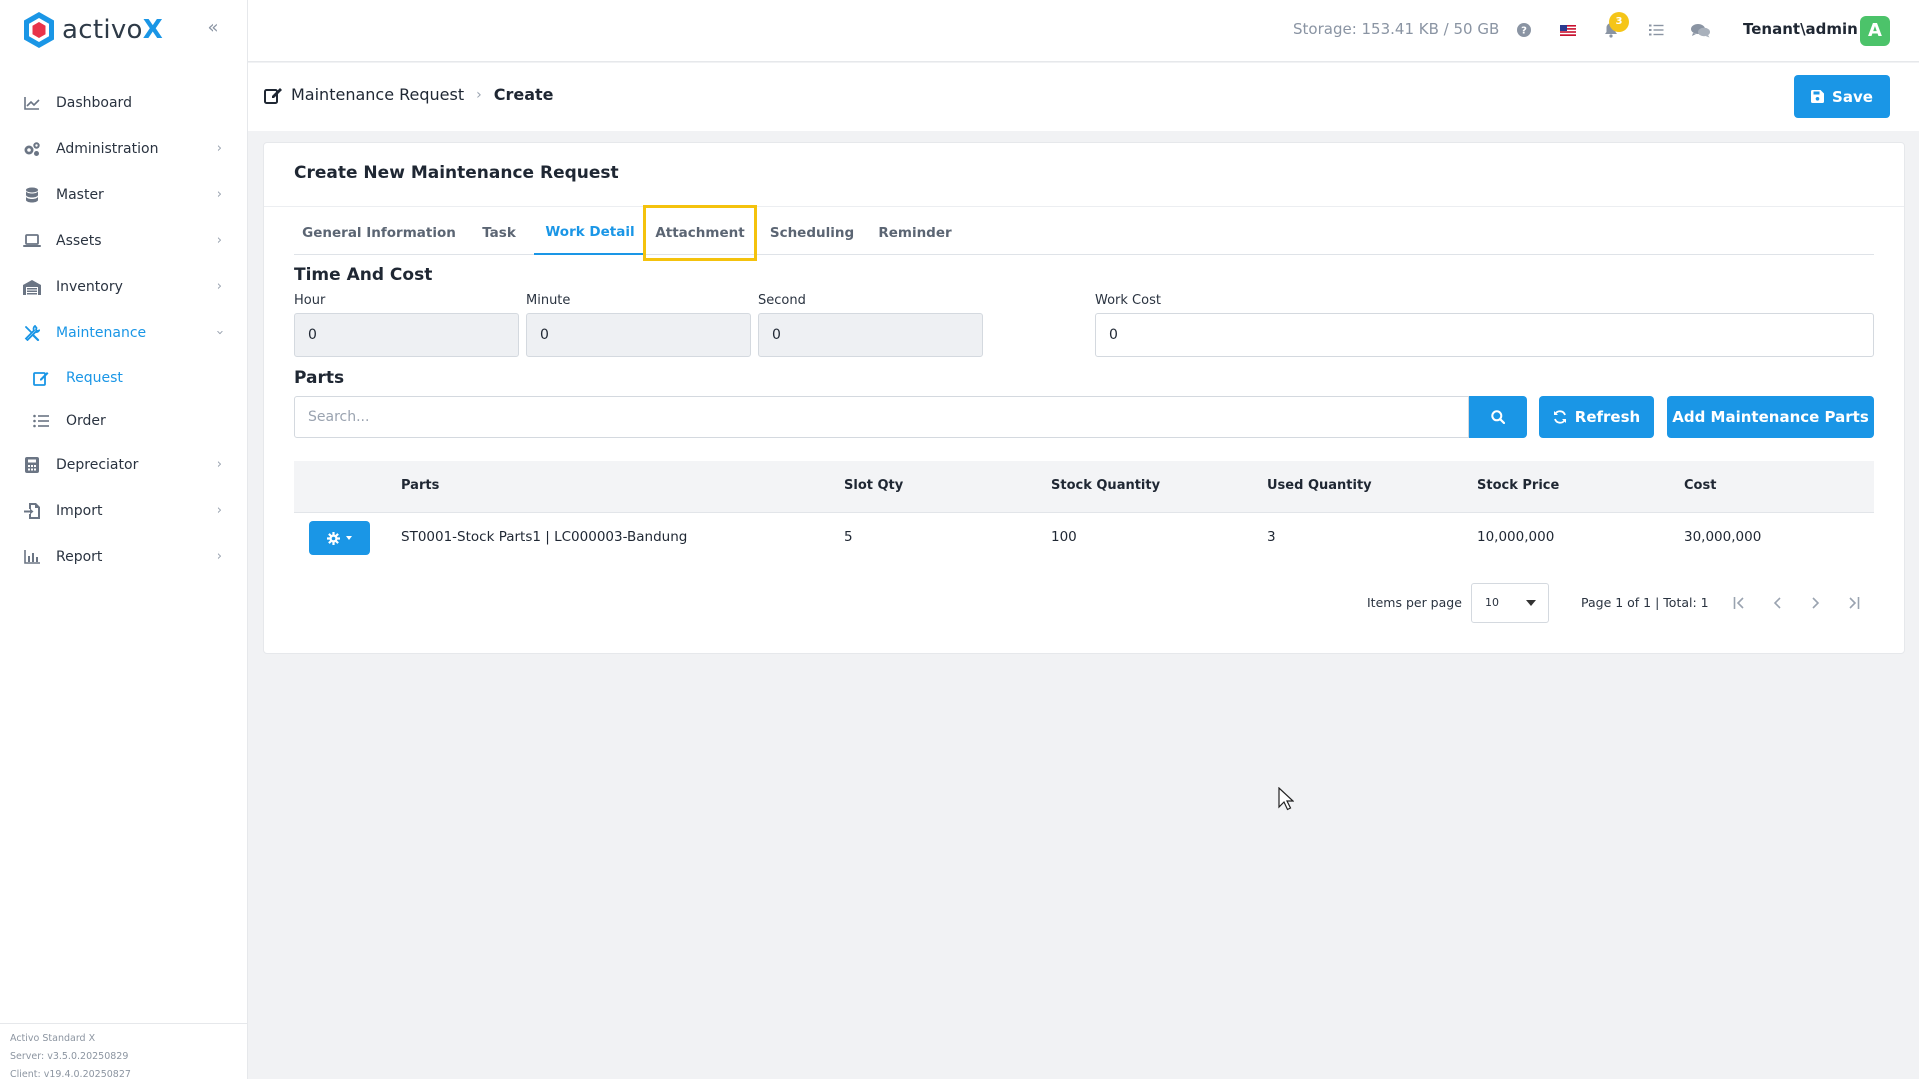  Describe the element at coordinates (89, 287) in the screenshot. I see `sidebar-item-label: Inventory` at that location.